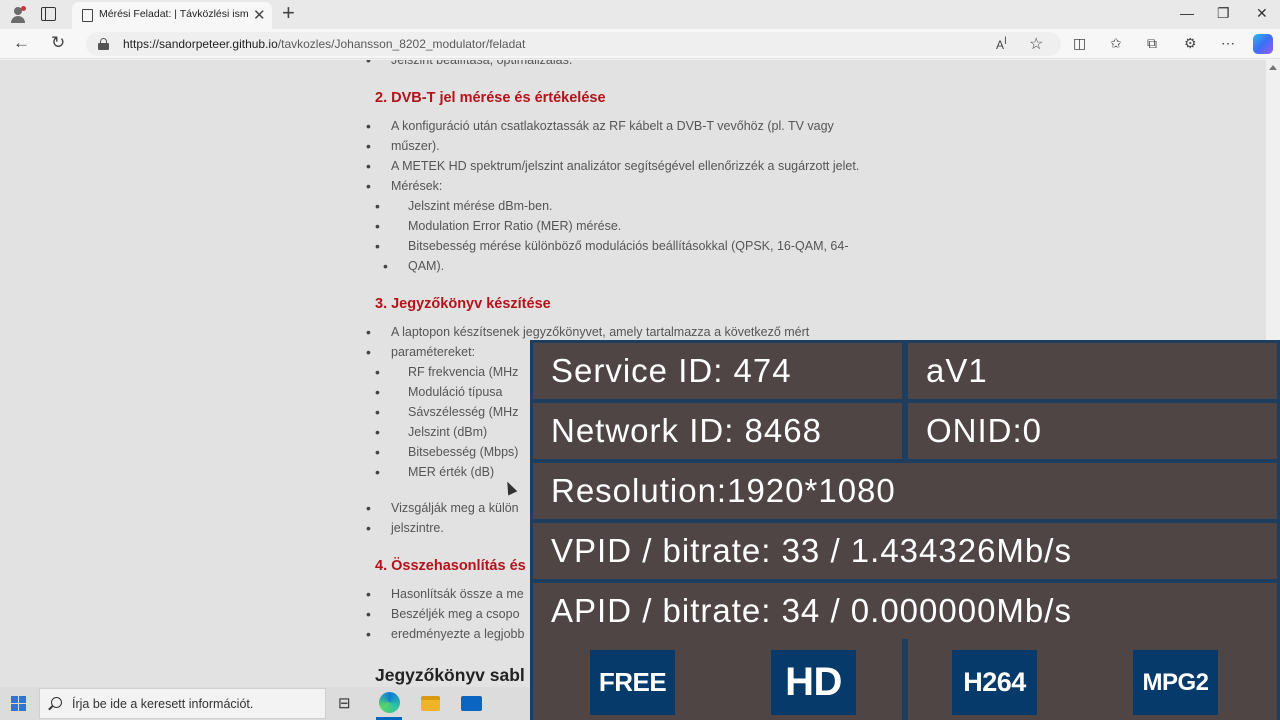  What do you see at coordinates (404, 186) in the screenshot?
I see `list-item: Mérések:` at bounding box center [404, 186].